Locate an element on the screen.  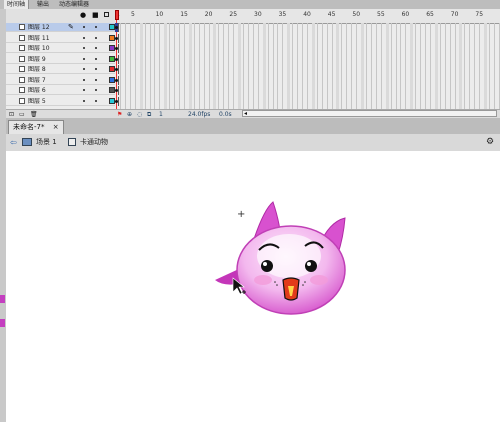
frame-rate: 24.0fps is located at coordinates (199, 114).